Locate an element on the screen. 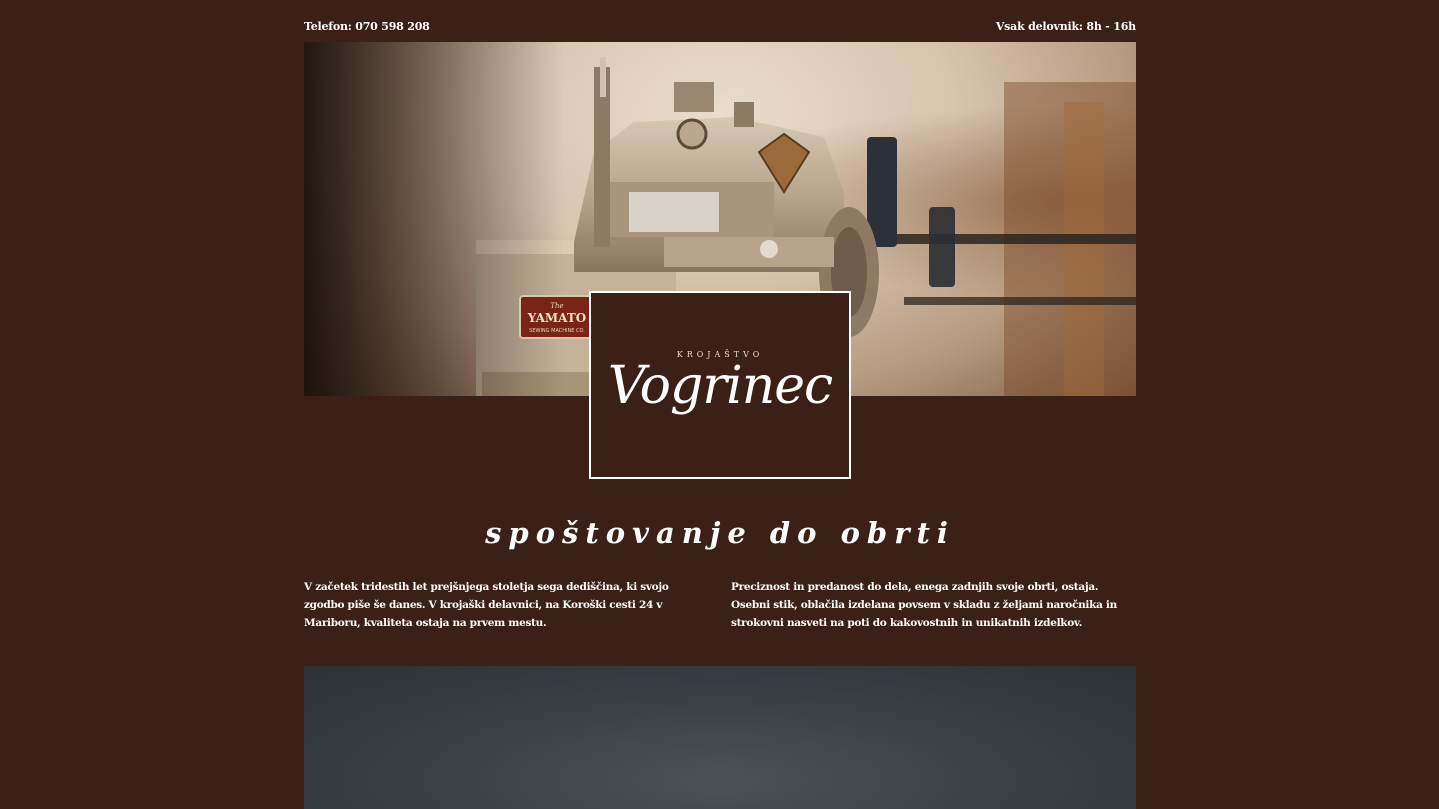  logo-title: Vogrinec is located at coordinates (720, 386).